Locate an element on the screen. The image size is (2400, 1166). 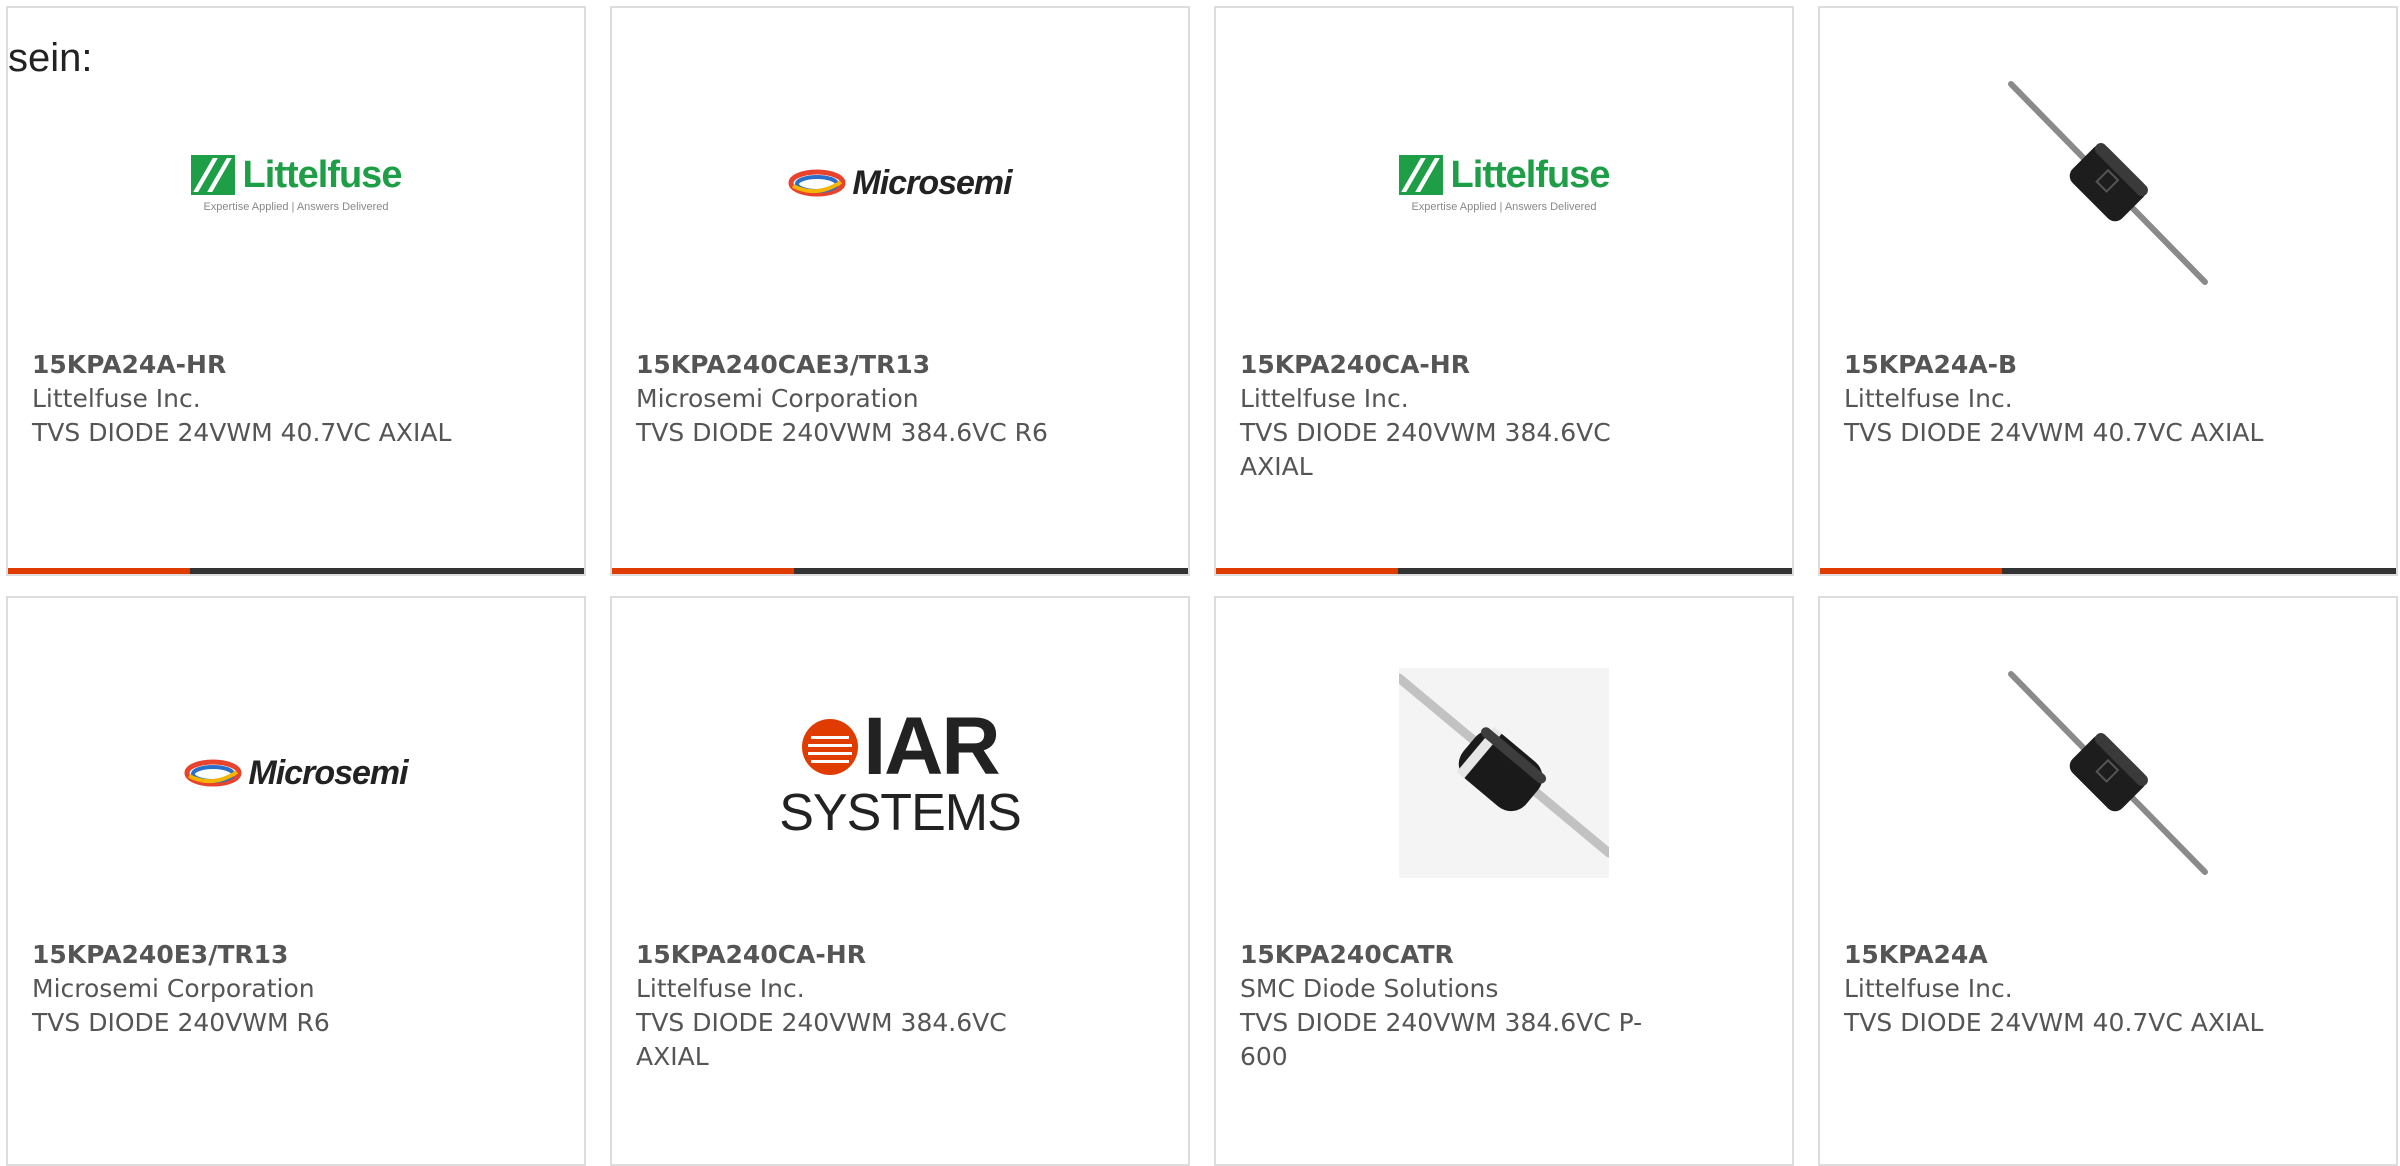
part-number: 15KPA240CATR is located at coordinates (1455, 955).